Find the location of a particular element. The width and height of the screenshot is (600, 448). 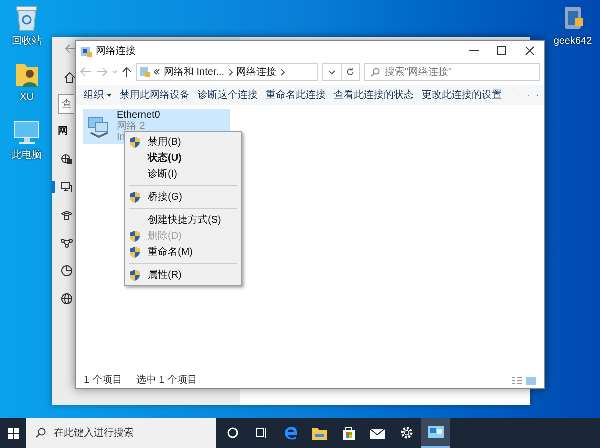

menu-item: 属性(R) is located at coordinates (183, 275).